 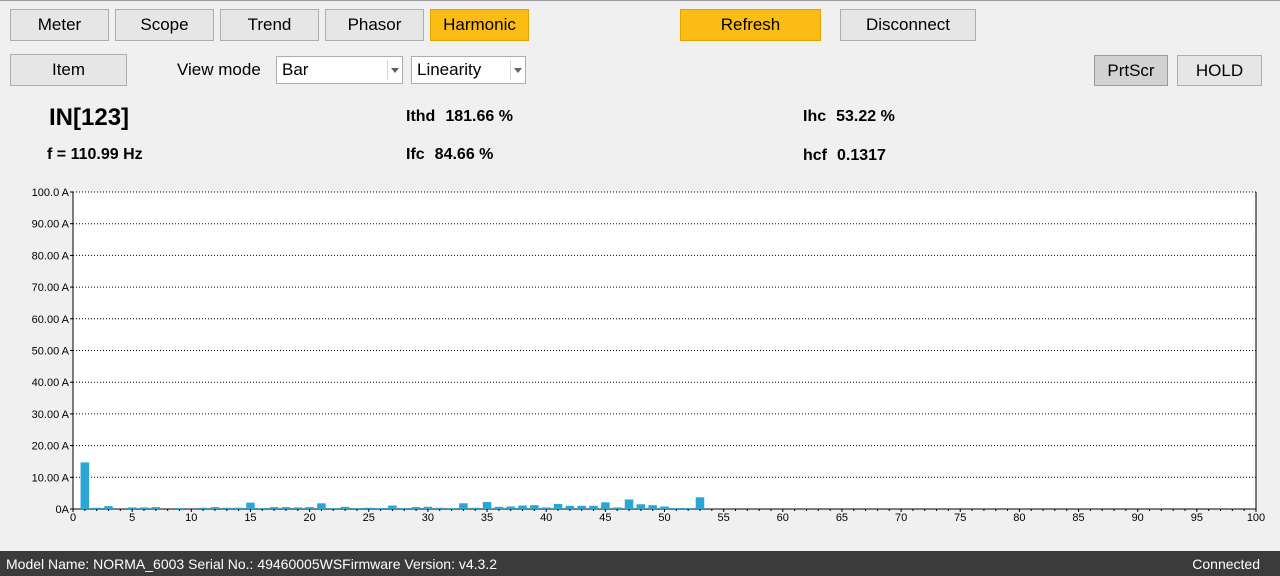 I want to click on ihc-label: Ihc, so click(x=815, y=116).